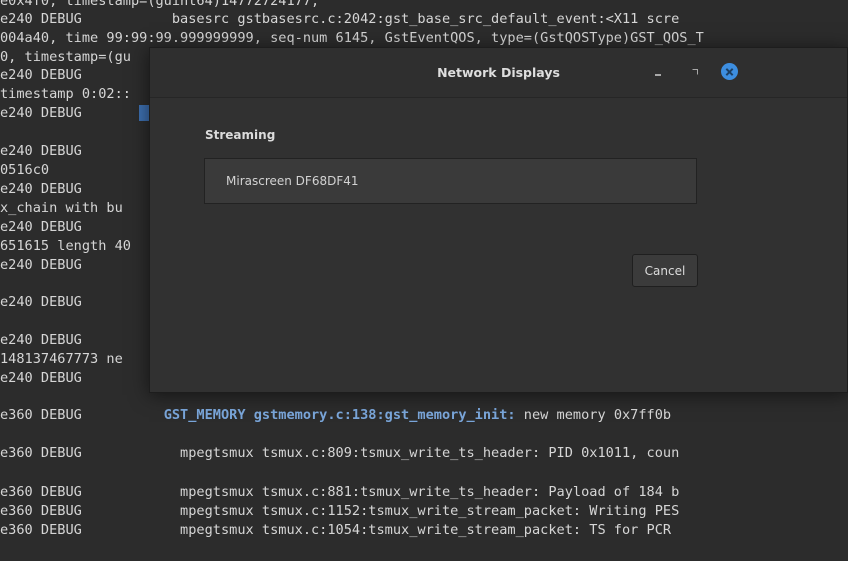 Image resolution: width=848 pixels, height=561 pixels. I want to click on terminal-line: 0516c0, so click(24, 170).